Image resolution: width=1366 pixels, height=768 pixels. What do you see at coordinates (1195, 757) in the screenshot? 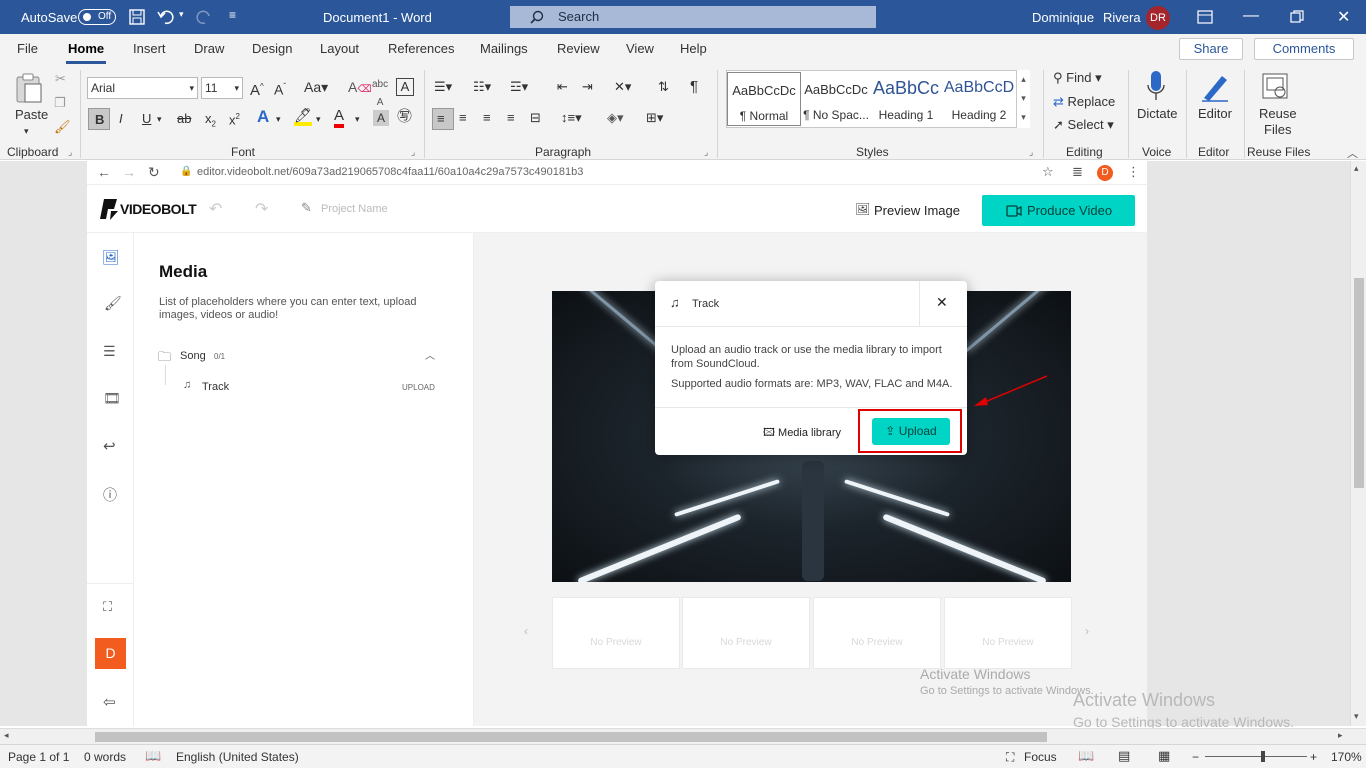
I see `zoom-out-icon: −` at bounding box center [1195, 757].